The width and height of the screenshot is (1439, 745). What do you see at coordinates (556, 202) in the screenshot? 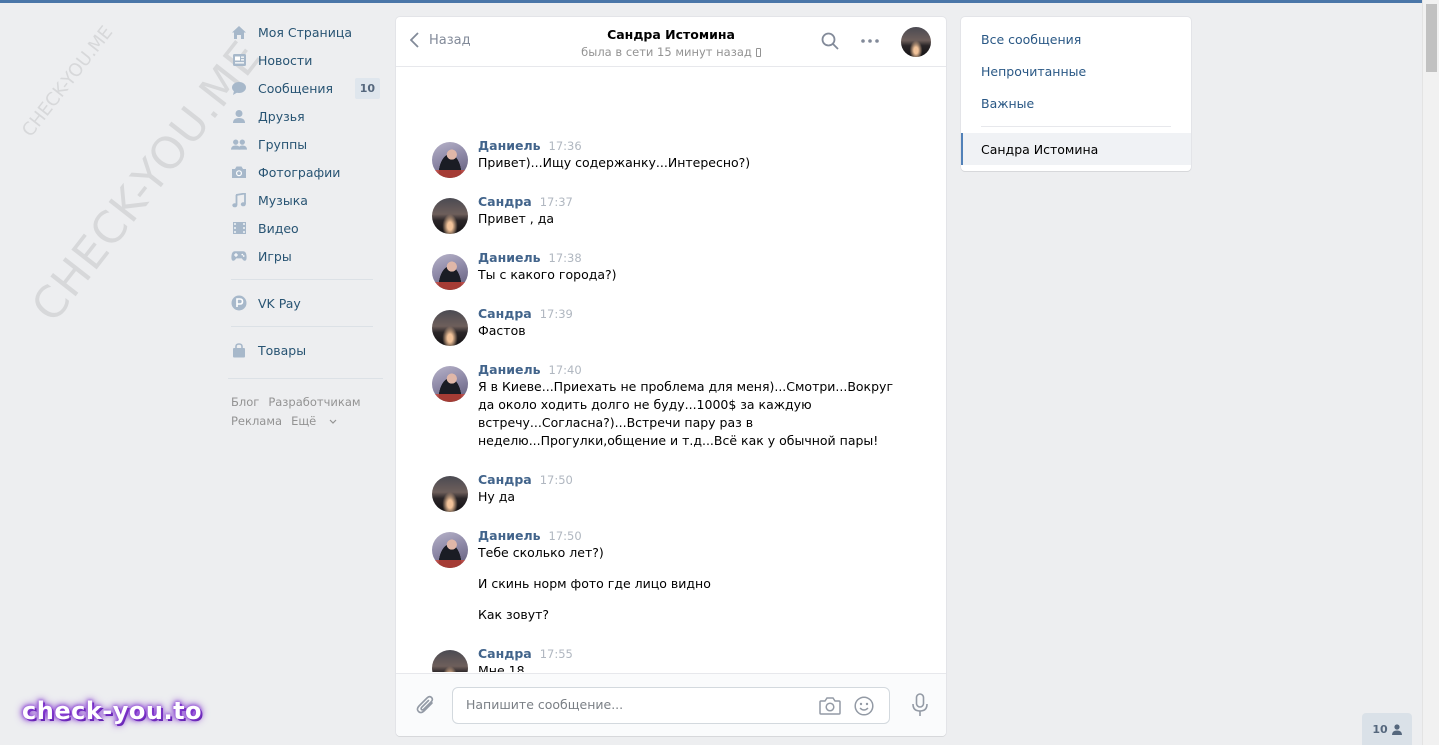
I see `message-time: 17:37` at bounding box center [556, 202].